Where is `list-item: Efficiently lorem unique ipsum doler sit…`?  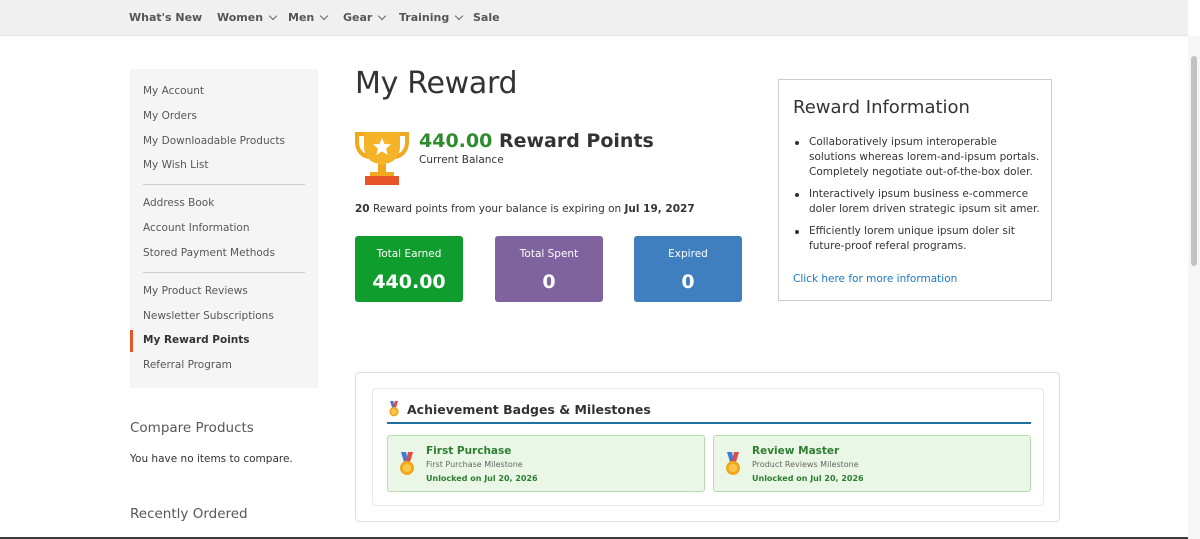
list-item: Efficiently lorem unique ipsum doler sit… is located at coordinates (920, 239).